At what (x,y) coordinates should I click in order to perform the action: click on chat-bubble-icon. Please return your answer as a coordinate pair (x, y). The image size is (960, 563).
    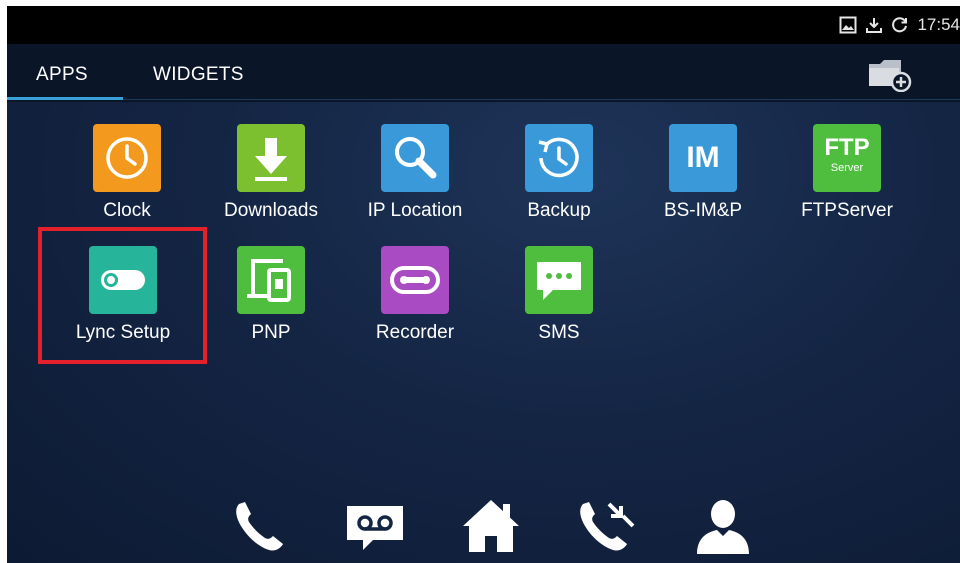
    Looking at the image, I should click on (559, 280).